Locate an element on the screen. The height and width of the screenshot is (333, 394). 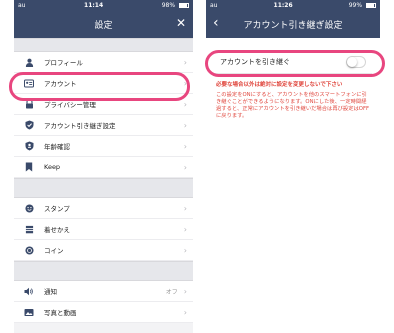
page-title: アカウント引き継ぎ設定 is located at coordinates (293, 25).